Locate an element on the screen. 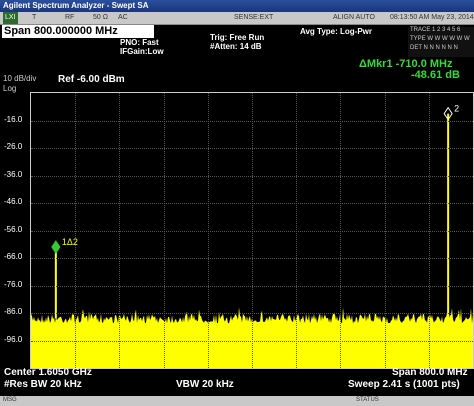  active-function-span: Span 800.000000 MHz is located at coordinates (78, 31).